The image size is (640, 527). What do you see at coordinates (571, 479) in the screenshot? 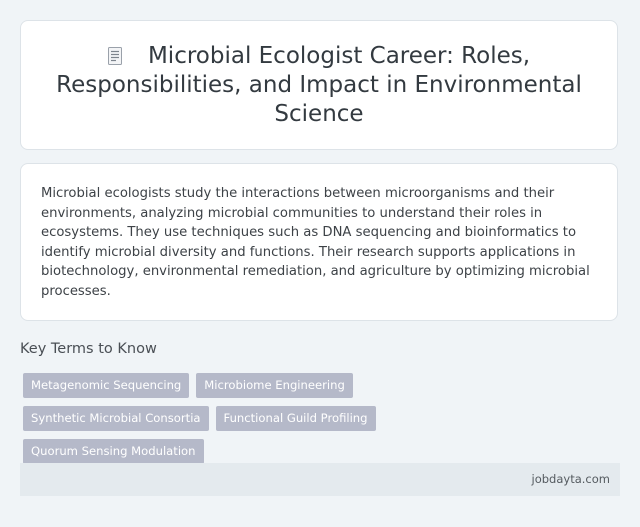
I see `footer-site-link: jobdayta.com` at bounding box center [571, 479].